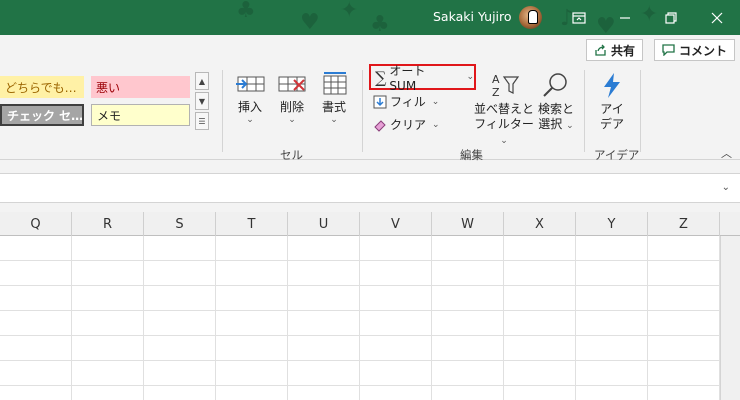 This screenshot has height=400, width=740. Describe the element at coordinates (555, 85) in the screenshot. I see `magnifier-icon` at that location.